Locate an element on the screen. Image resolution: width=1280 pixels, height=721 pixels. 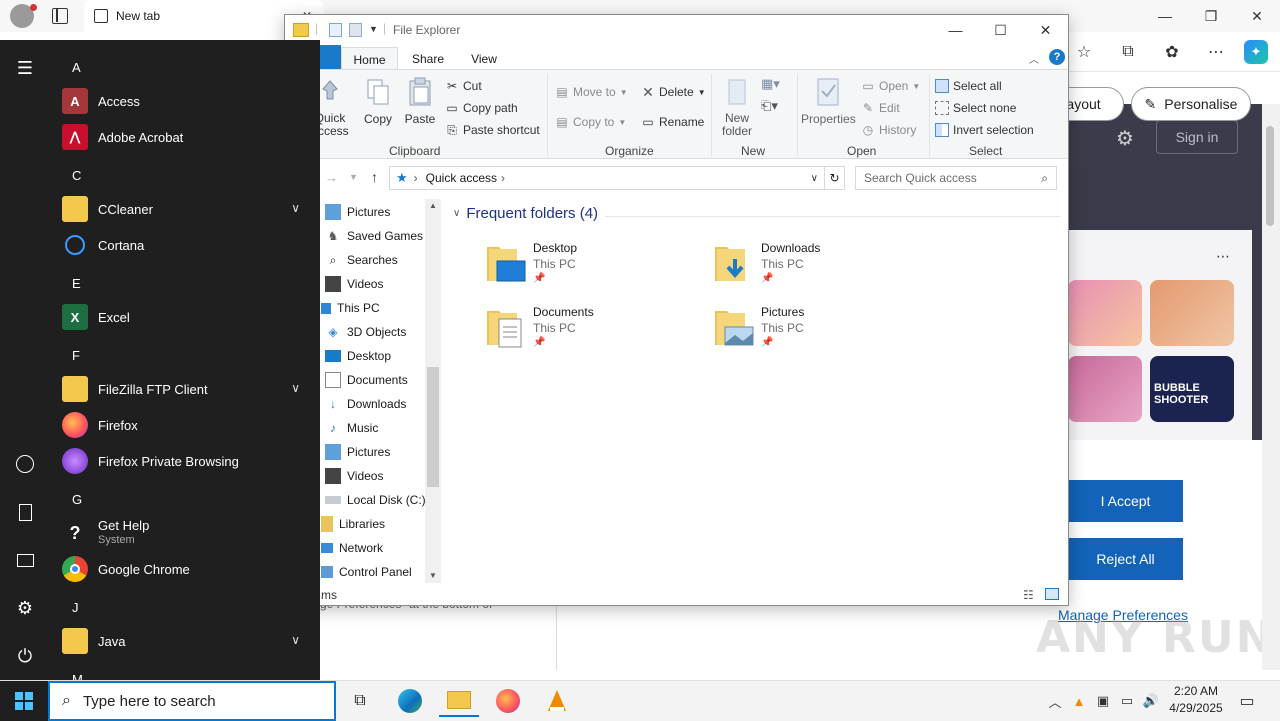
page-scrollbar is located at coordinates (1271, 387).